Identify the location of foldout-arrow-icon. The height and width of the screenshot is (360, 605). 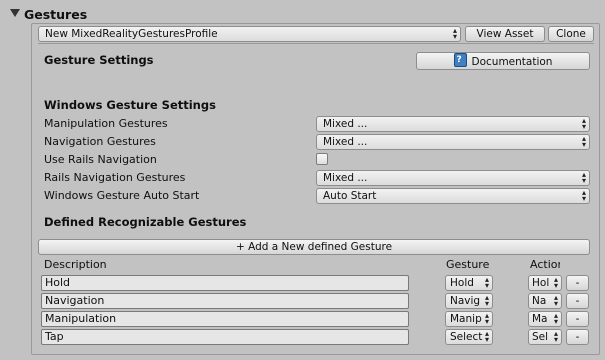
(15, 13).